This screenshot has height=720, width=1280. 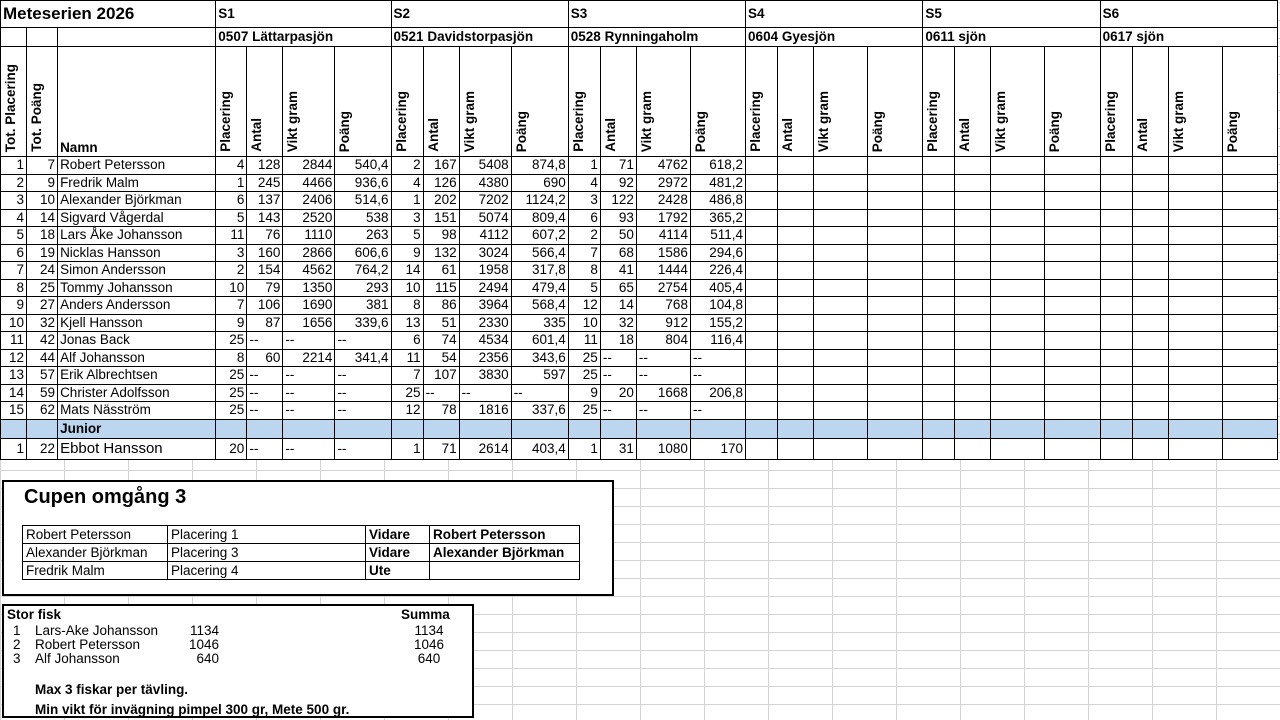 What do you see at coordinates (618, 270) in the screenshot?
I see `table-cell: 41` at bounding box center [618, 270].